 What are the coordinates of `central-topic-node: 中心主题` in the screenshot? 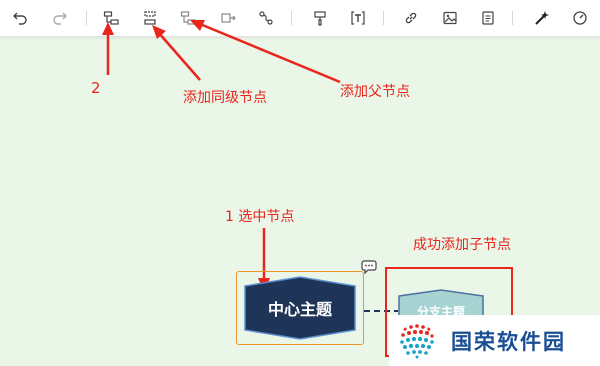 It's located at (300, 308).